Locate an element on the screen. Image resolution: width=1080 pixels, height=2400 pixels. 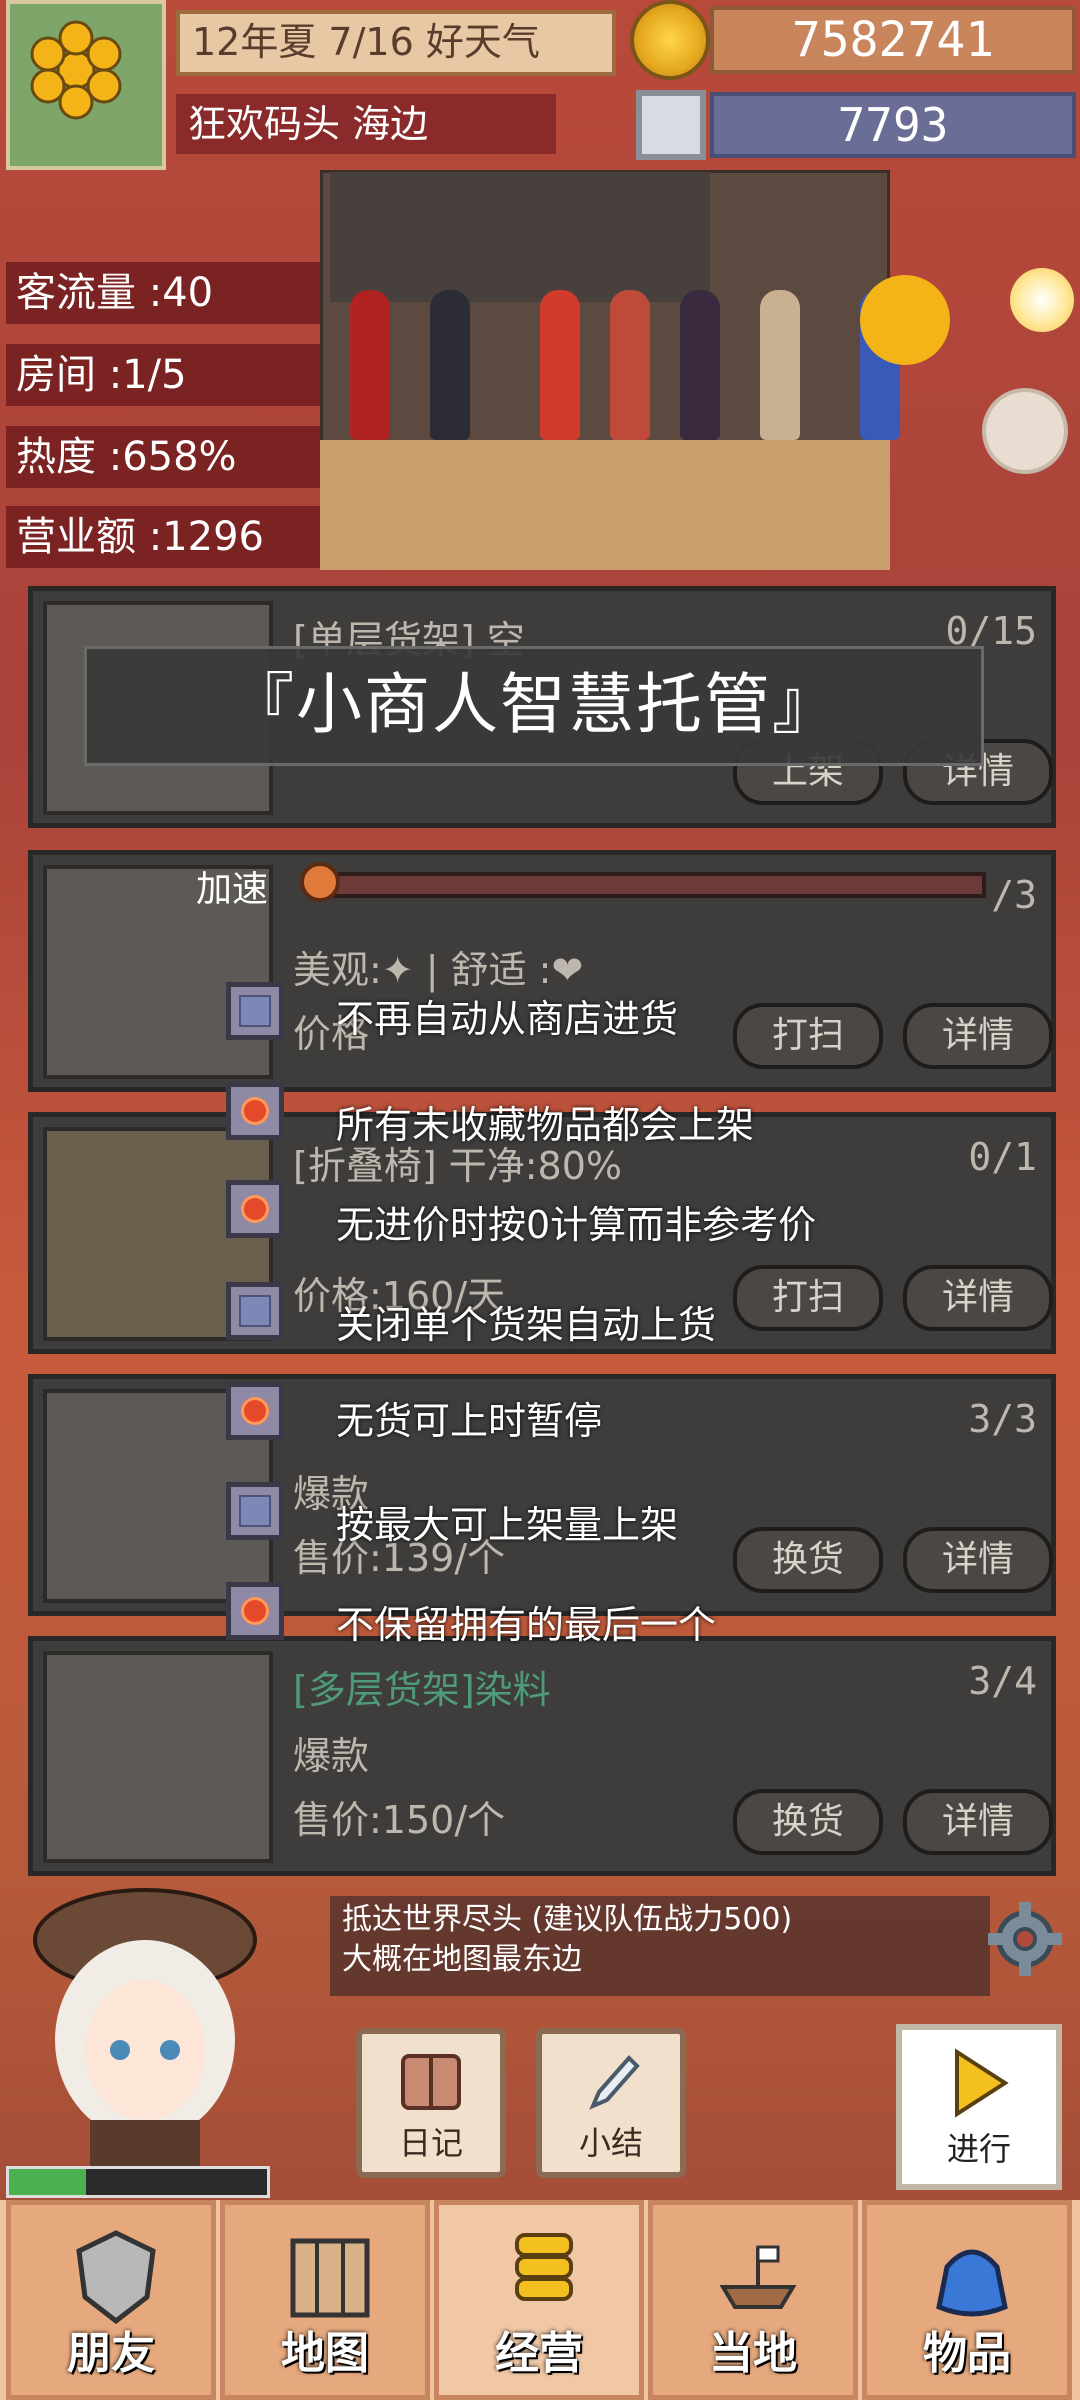
option-label: 无货可上时暂停 is located at coordinates (469, 1417).